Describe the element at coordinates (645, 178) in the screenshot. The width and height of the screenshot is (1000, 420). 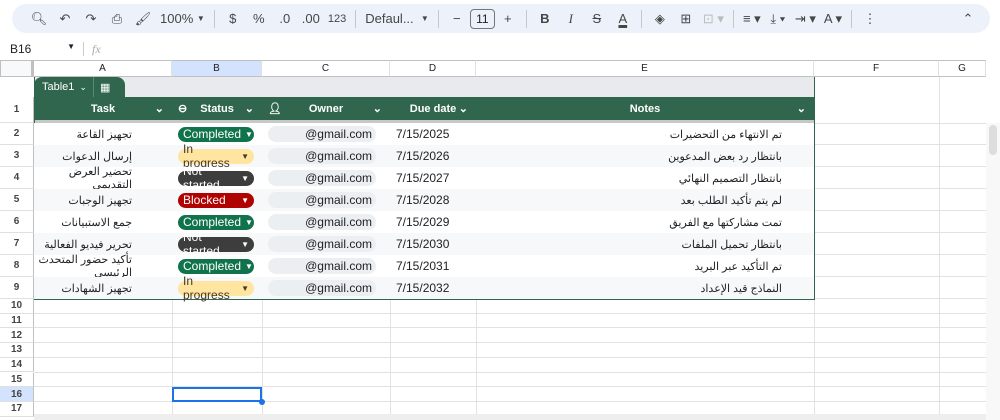
I see `notes-cell: بانتظار التصميم النهائي` at that location.